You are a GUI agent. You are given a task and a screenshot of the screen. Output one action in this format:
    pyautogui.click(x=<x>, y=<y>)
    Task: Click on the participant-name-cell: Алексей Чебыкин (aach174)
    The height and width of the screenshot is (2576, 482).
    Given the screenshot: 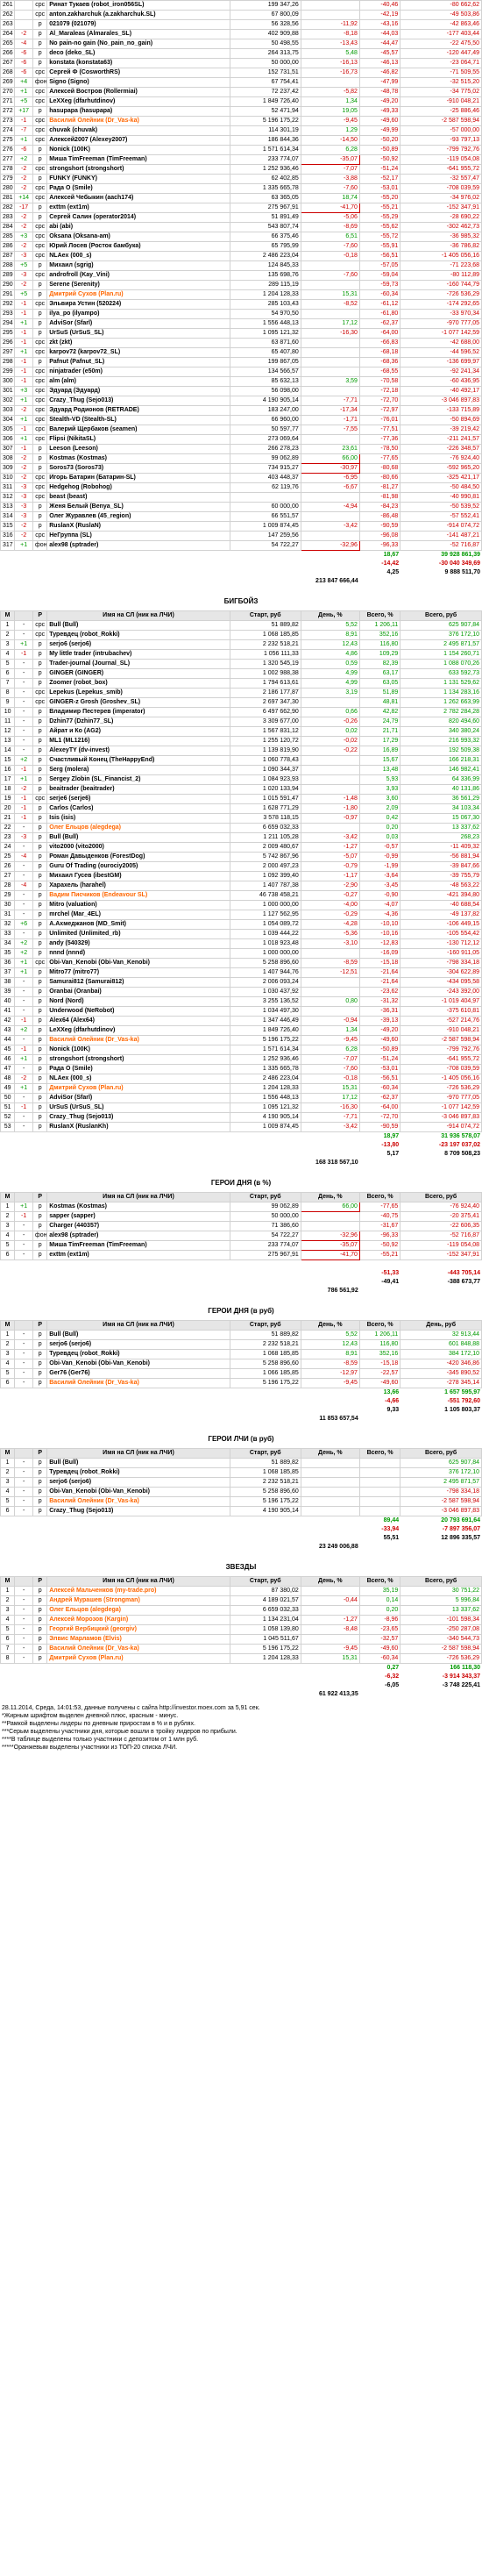 What is the action you would take?
    pyautogui.click(x=138, y=198)
    